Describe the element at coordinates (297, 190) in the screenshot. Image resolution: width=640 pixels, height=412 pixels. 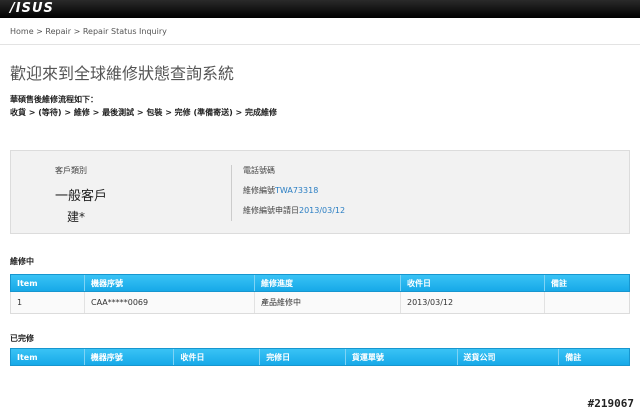
I see `repair-no-value: TWA73318` at that location.